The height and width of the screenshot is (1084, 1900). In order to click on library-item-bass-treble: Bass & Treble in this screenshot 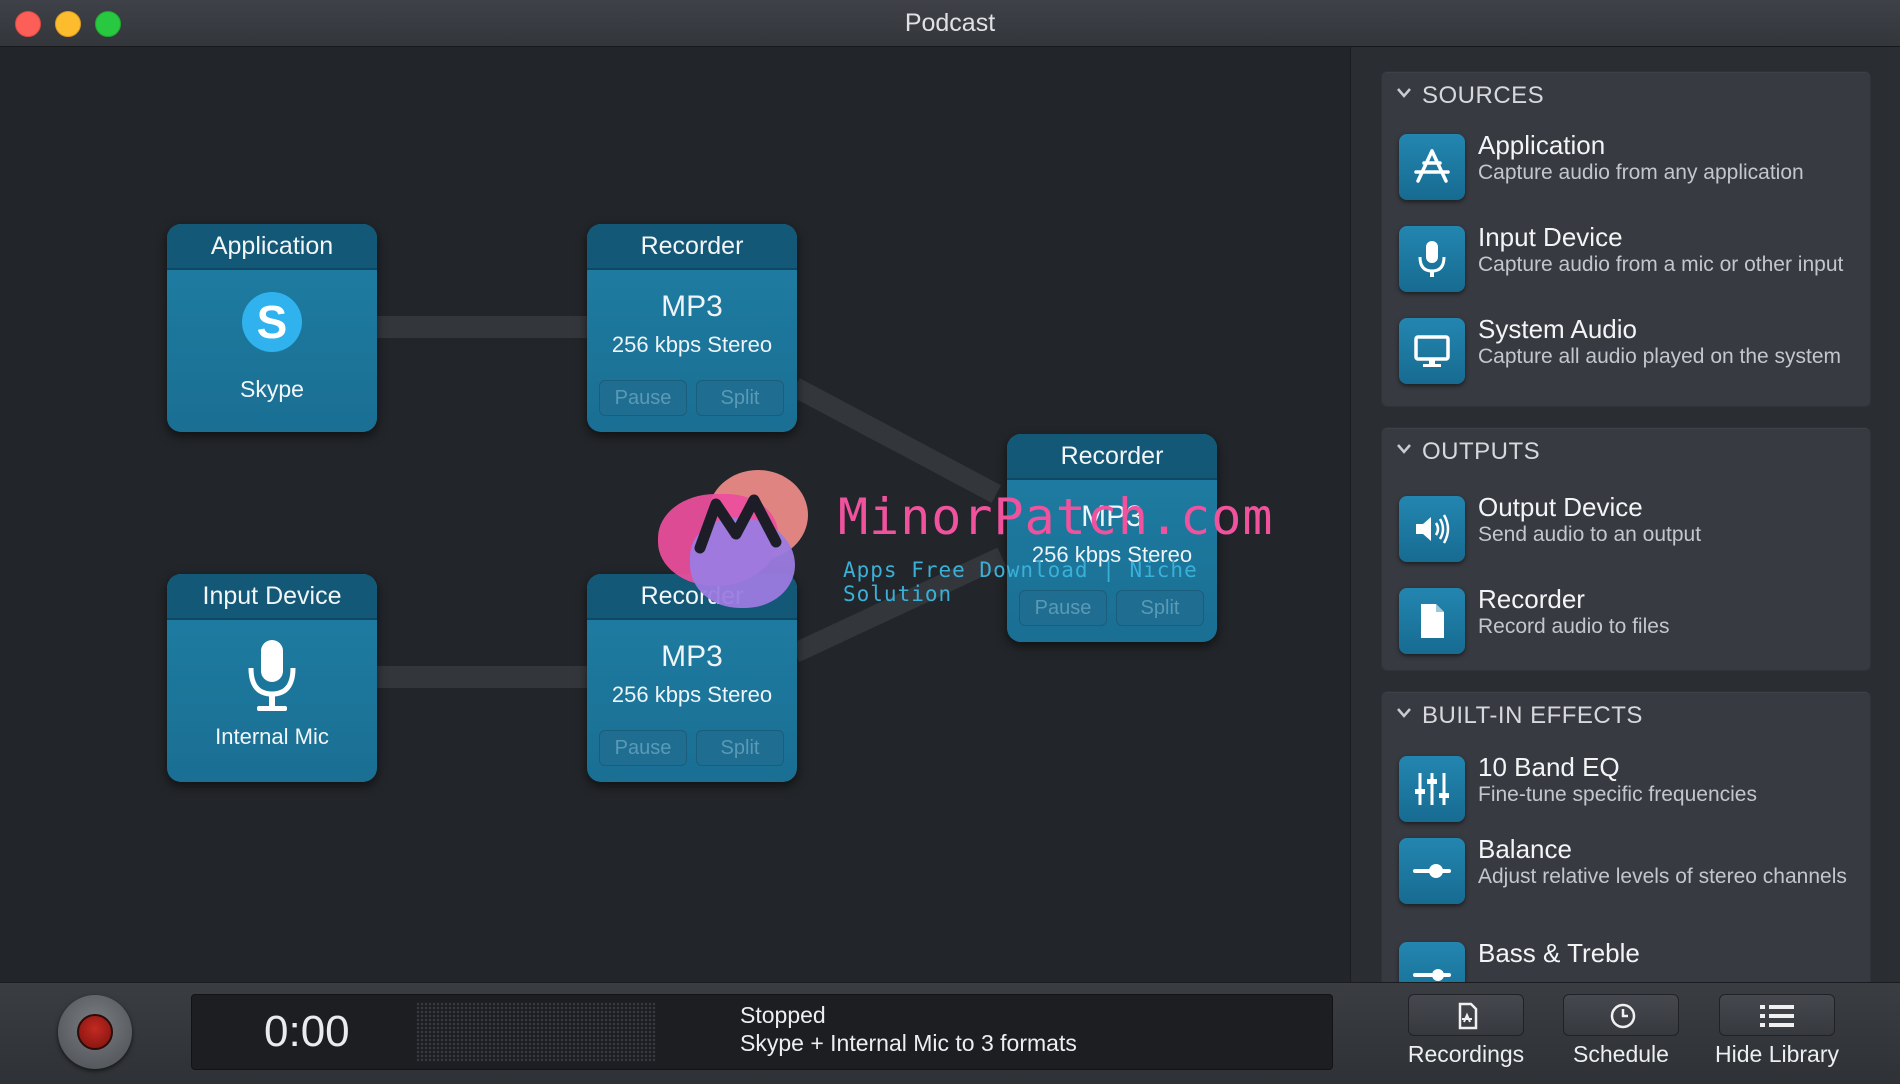, I will do `click(1626, 958)`.